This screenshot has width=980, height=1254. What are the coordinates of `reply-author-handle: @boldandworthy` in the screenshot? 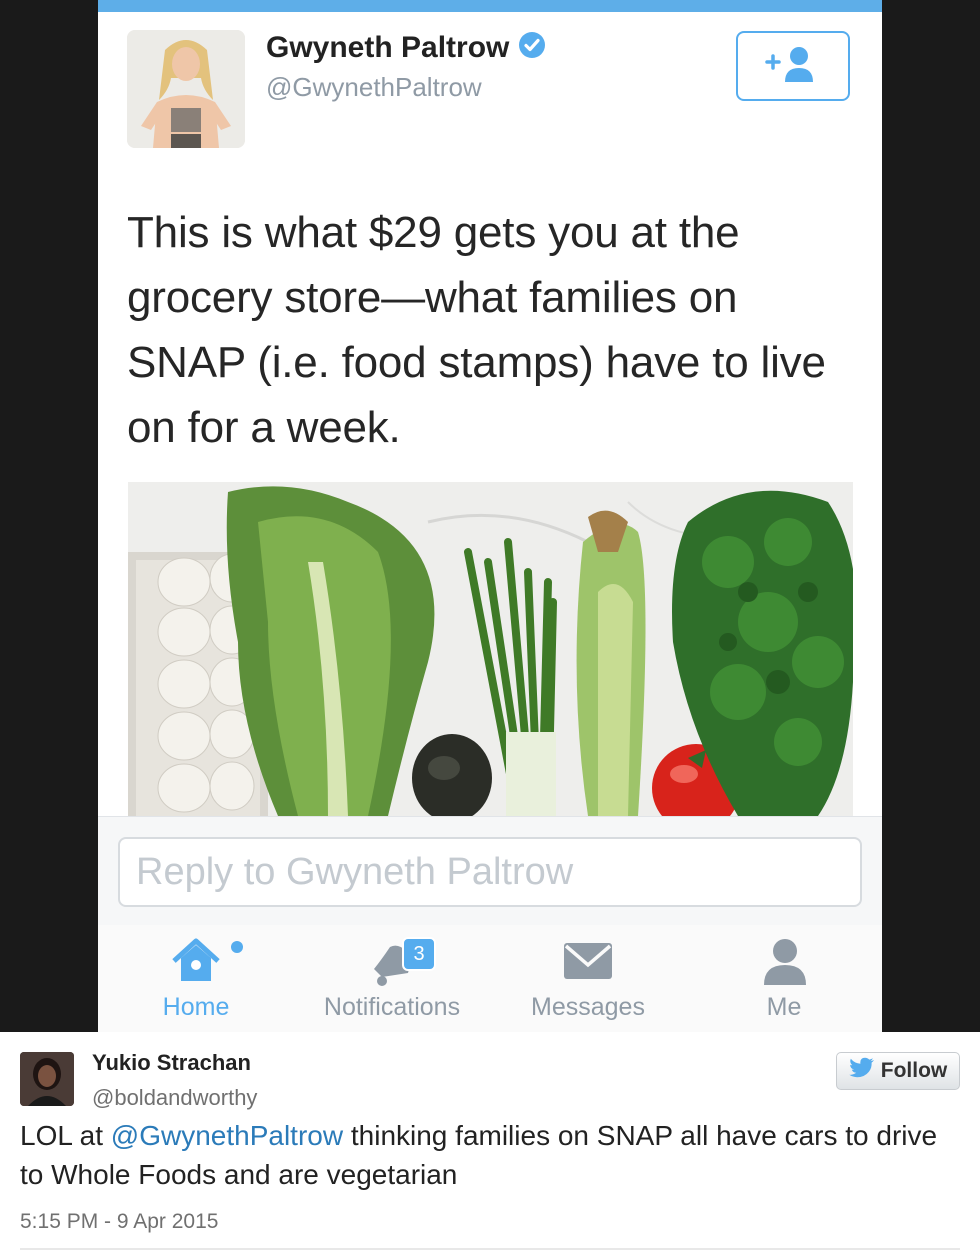 It's located at (174, 1098).